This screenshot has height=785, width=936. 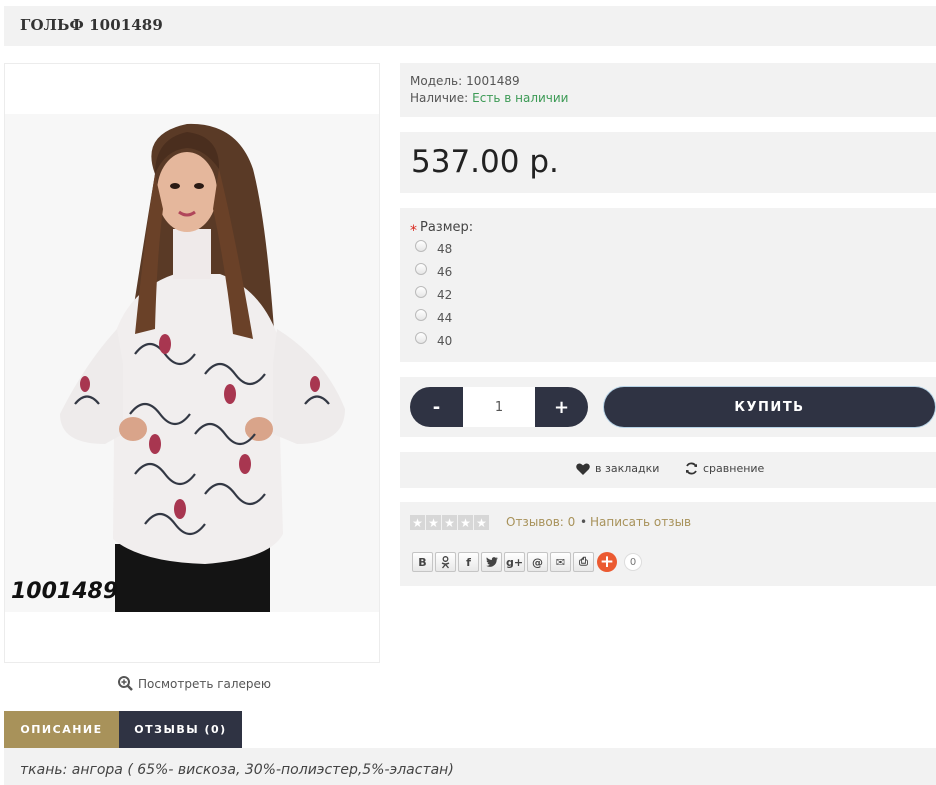 I want to click on purchase-box: - + КУПИТЬ, so click(x=668, y=407).